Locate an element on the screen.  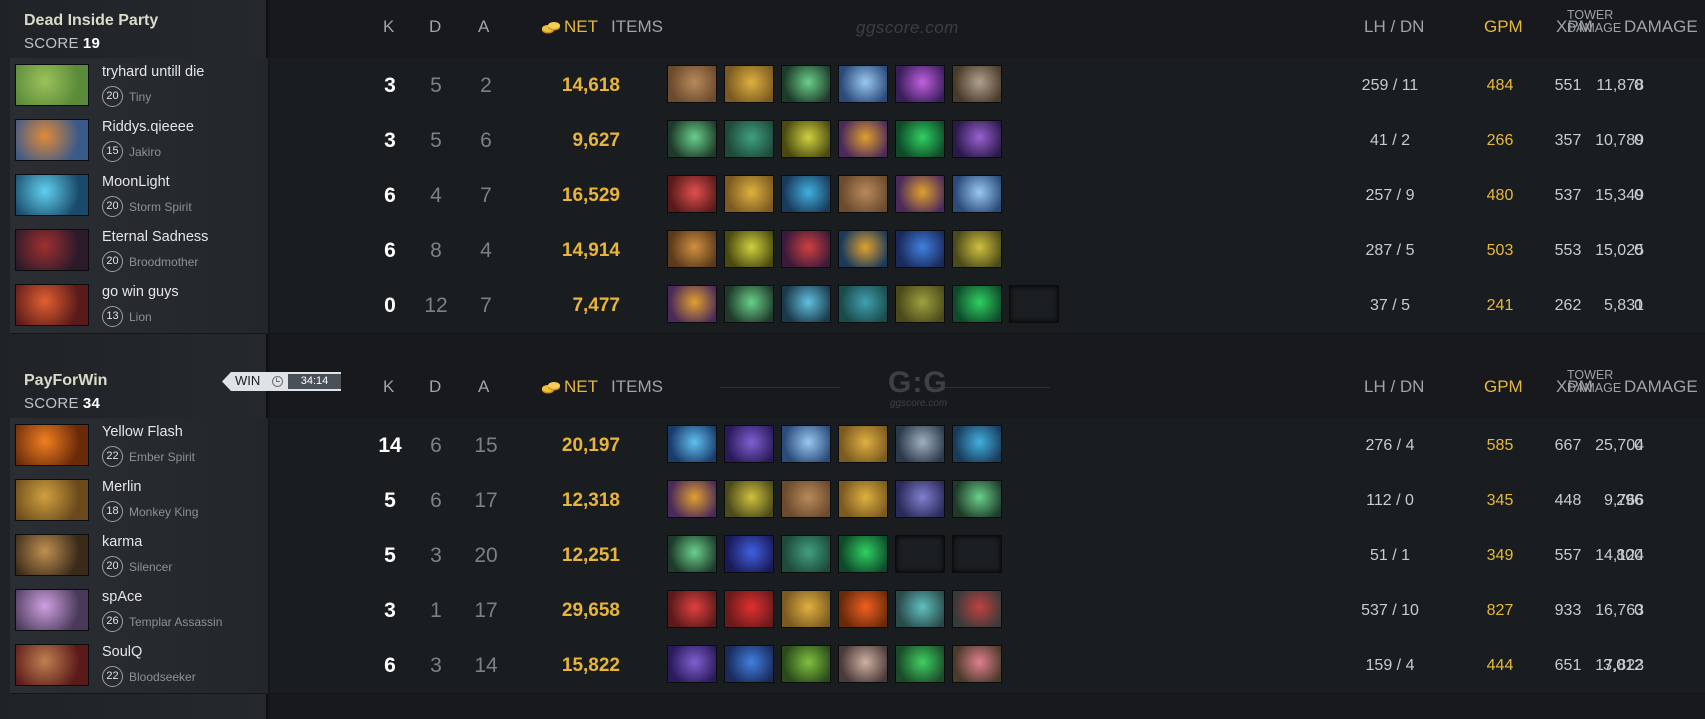
player-card: MoonLight 20 Storm Spirit is located at coordinates (139, 196).